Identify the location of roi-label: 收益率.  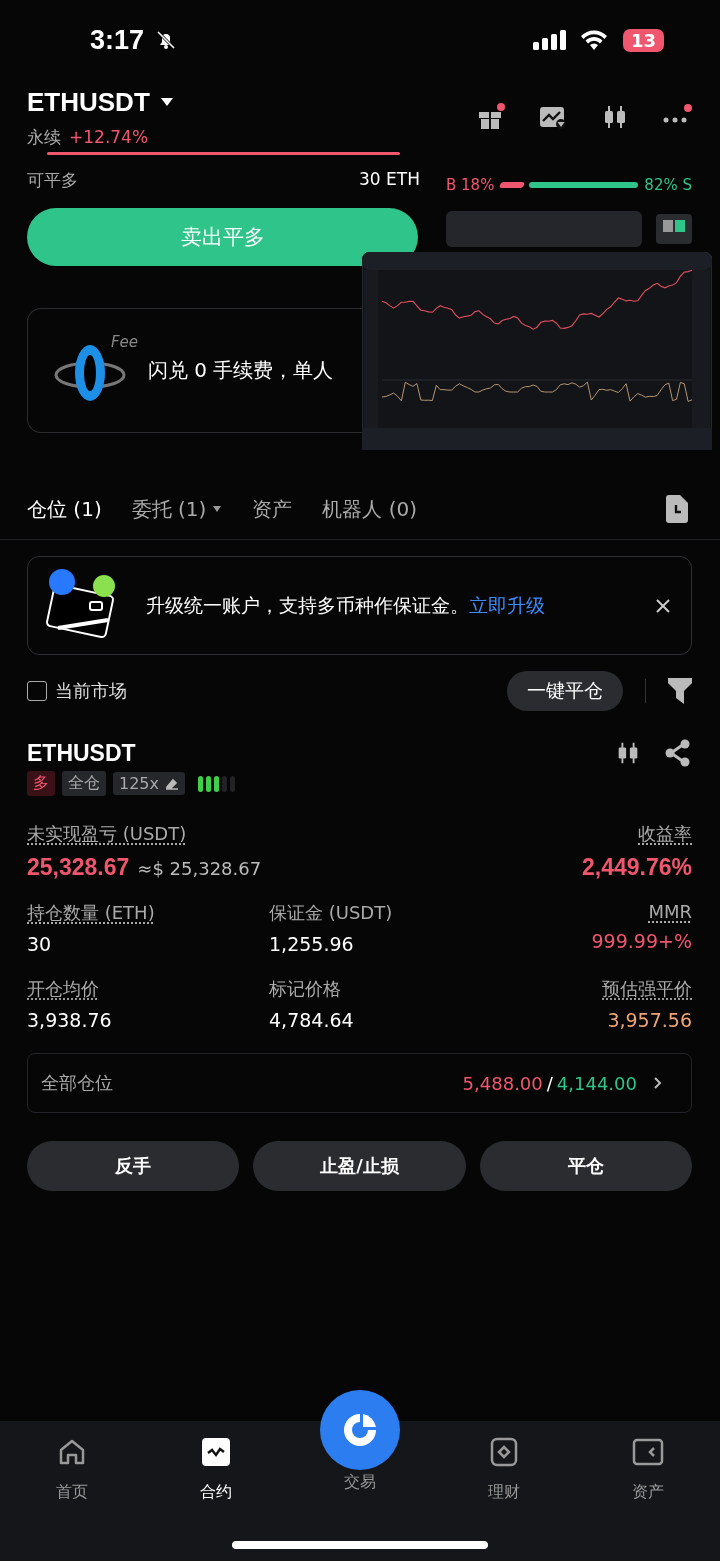
(665, 834).